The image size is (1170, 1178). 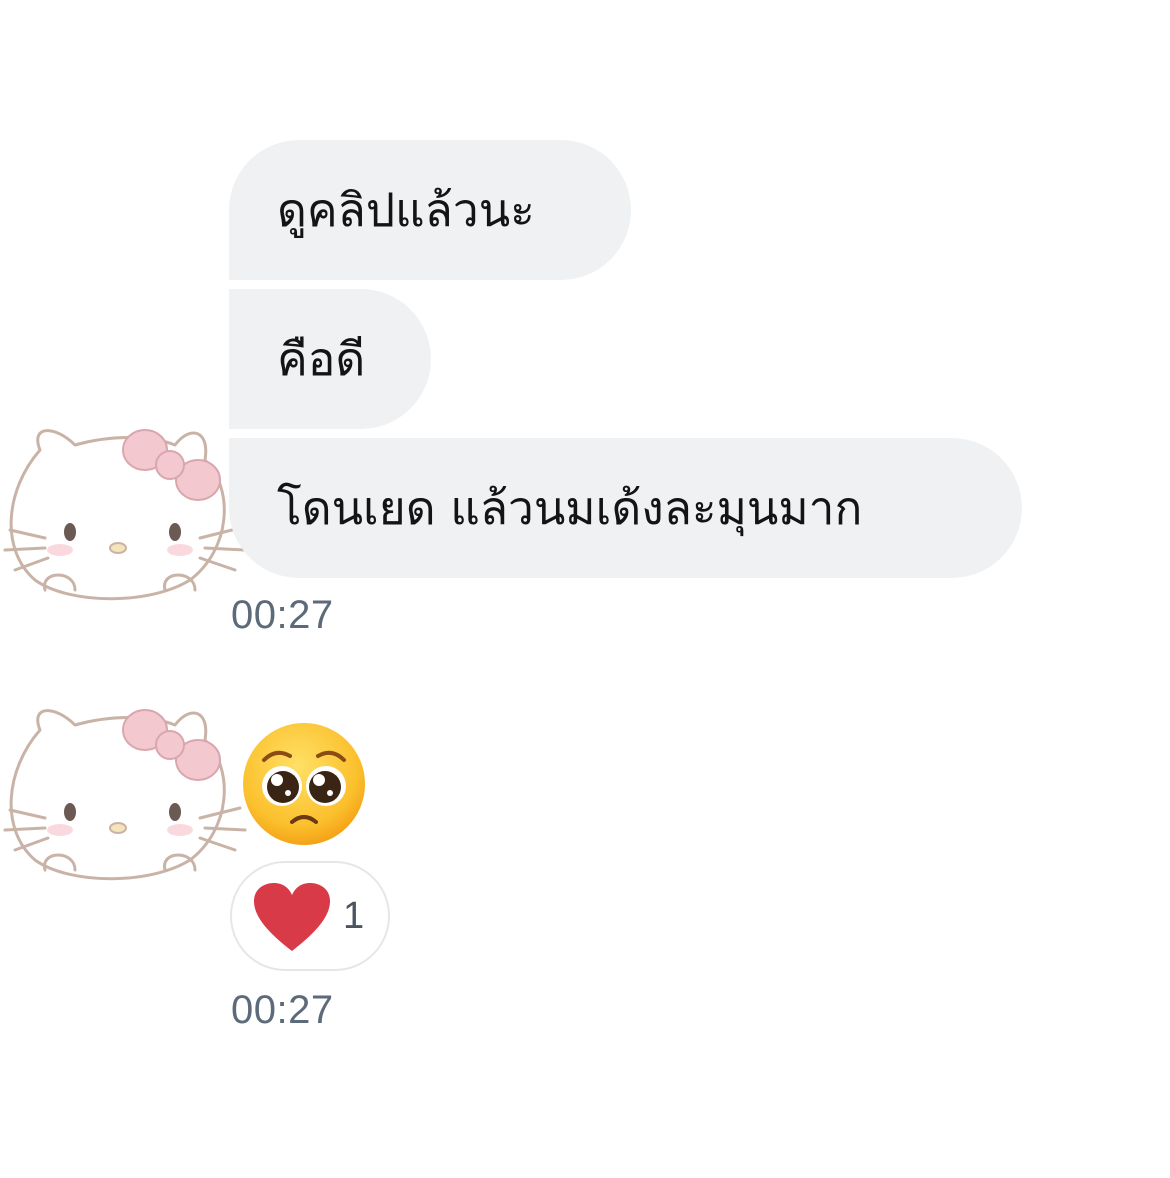 I want to click on heart-icon, so click(x=292, y=917).